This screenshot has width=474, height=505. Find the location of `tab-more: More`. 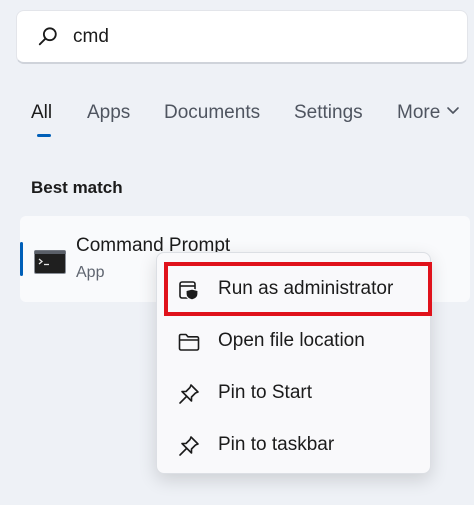

tab-more: More is located at coordinates (428, 113).